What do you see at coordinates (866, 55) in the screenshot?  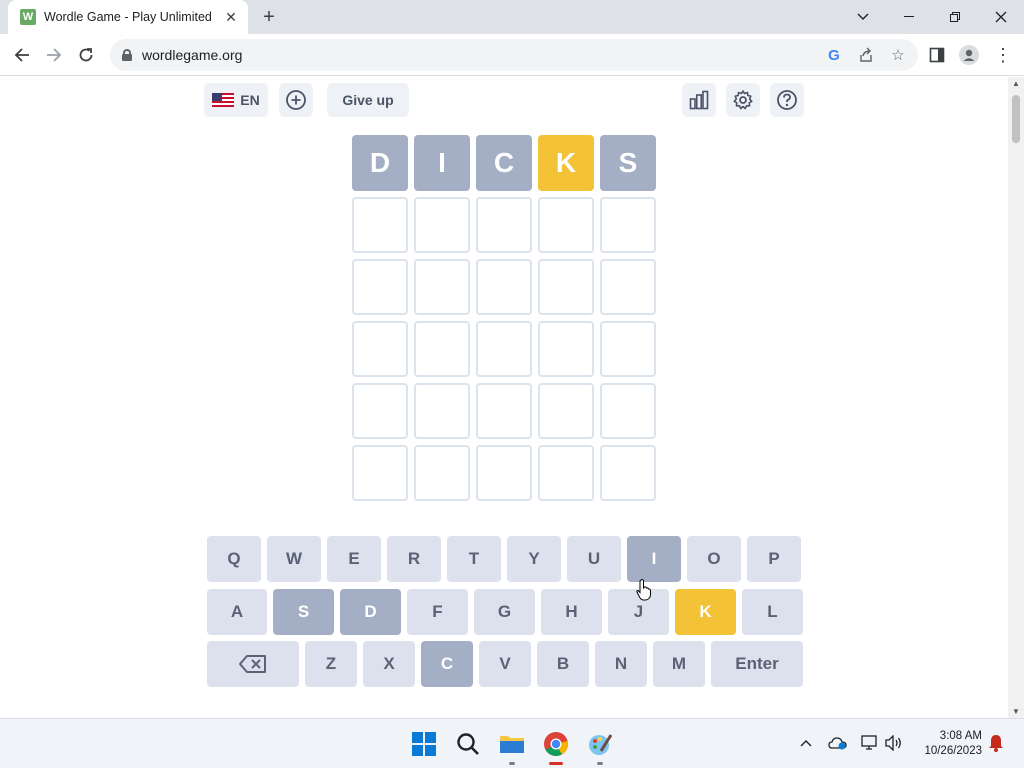 I see `share-icon` at bounding box center [866, 55].